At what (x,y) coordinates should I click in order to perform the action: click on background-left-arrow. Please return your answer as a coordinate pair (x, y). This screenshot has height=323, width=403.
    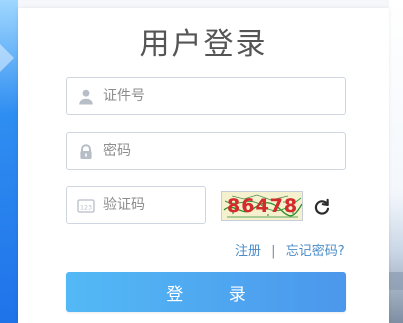
    Looking at the image, I should click on (7, 58).